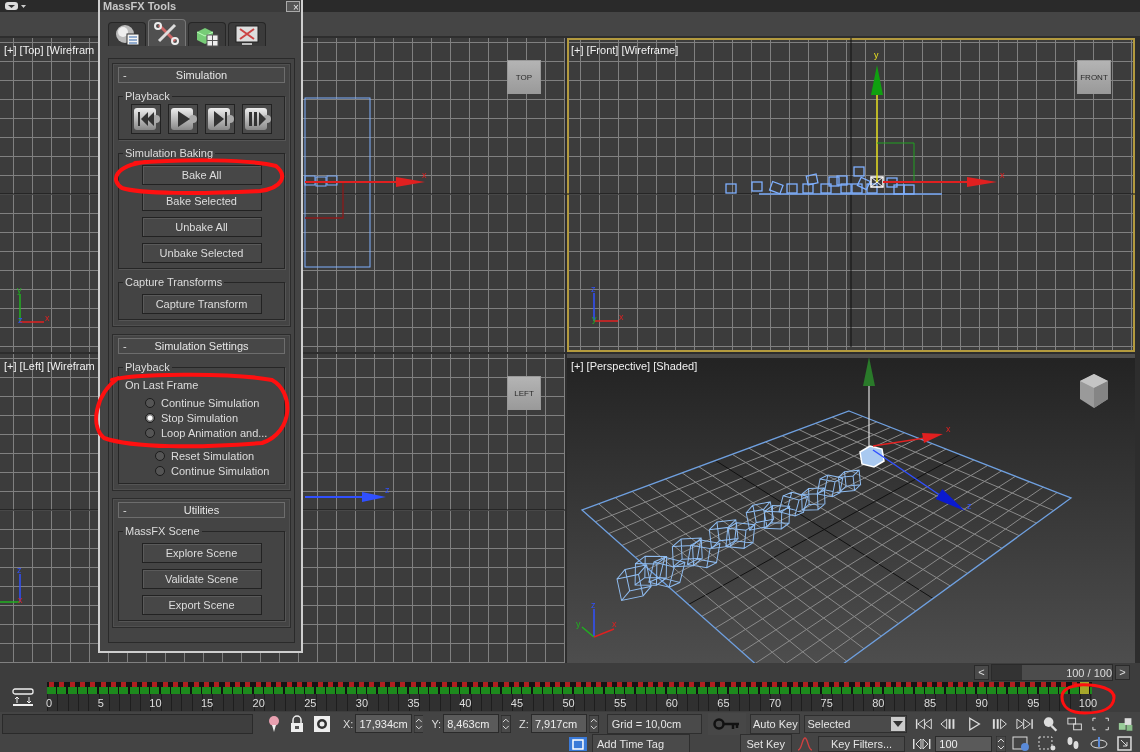 The image size is (1140, 752). I want to click on frame-number: 95, so click(1034, 703).